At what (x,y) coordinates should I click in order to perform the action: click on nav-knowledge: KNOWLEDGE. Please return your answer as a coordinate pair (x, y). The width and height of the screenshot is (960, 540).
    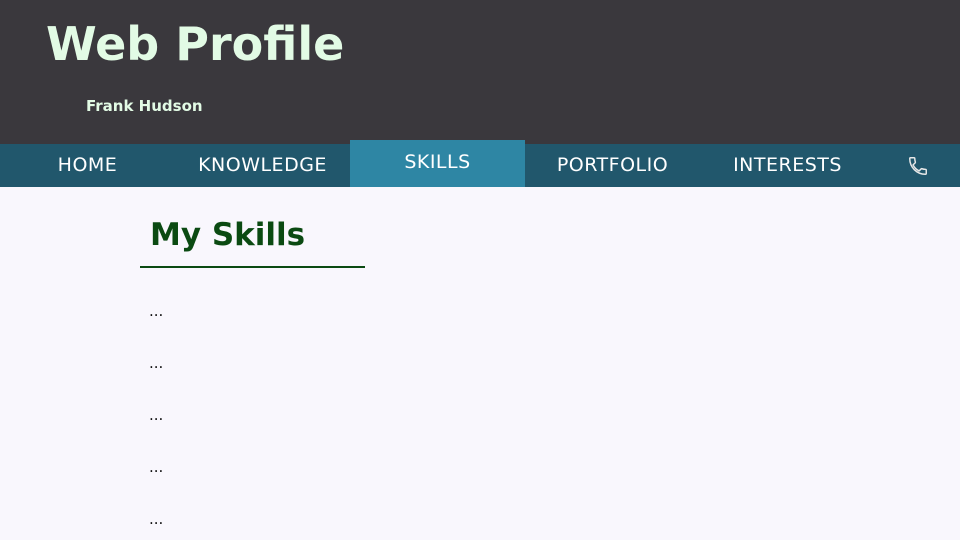
    Looking at the image, I should click on (262, 165).